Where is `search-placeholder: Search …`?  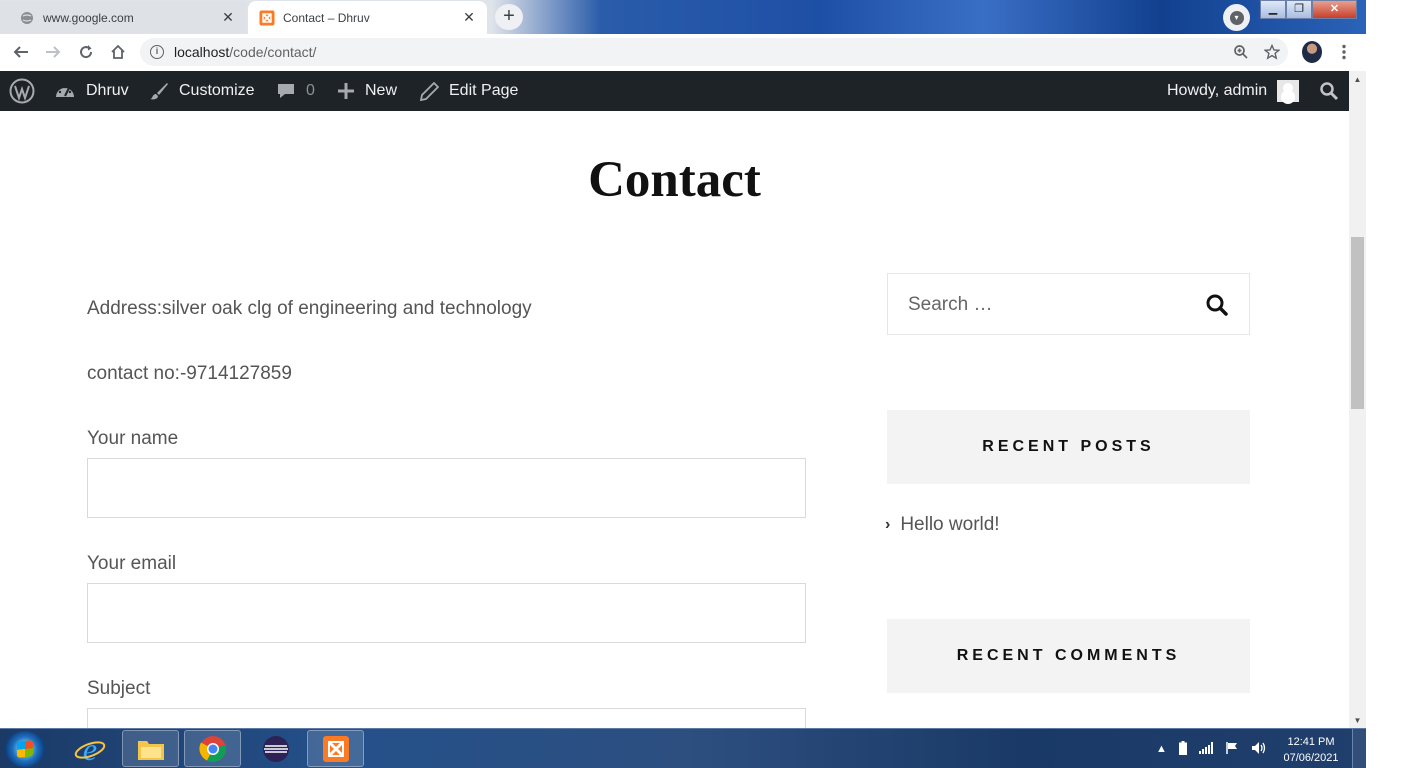
search-placeholder: Search … is located at coordinates (950, 304).